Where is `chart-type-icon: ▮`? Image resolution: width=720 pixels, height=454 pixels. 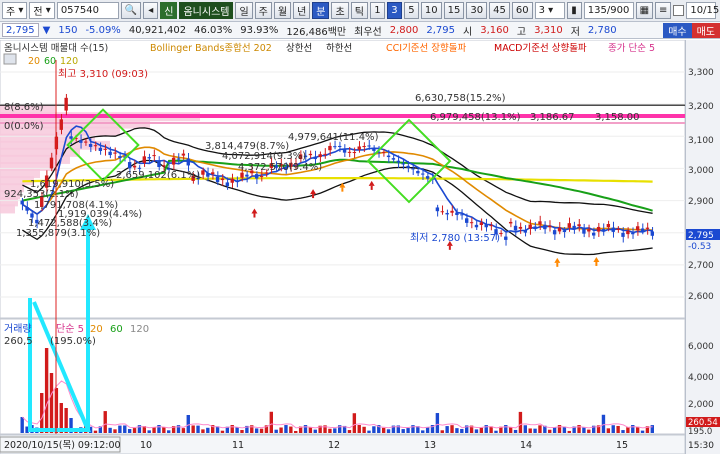 chart-type-icon: ▮ is located at coordinates (574, 10).